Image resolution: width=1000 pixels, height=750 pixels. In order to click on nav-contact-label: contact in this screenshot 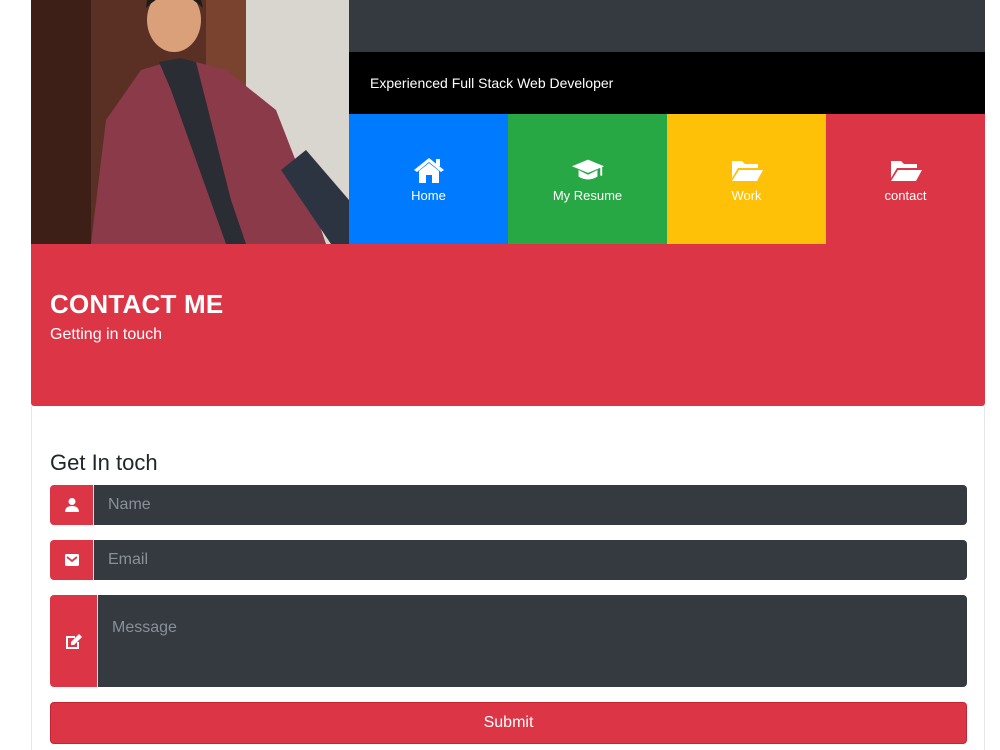, I will do `click(905, 195)`.